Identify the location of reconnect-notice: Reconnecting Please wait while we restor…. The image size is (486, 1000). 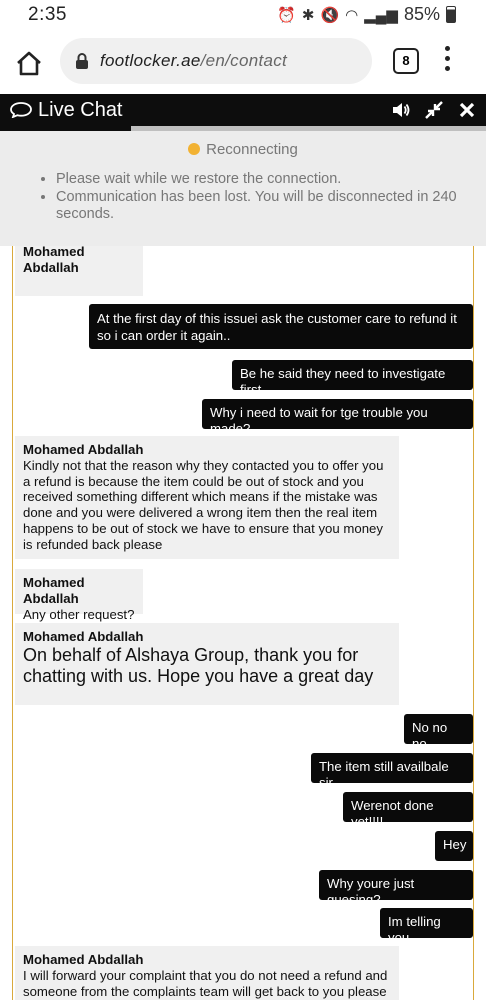
(243, 188).